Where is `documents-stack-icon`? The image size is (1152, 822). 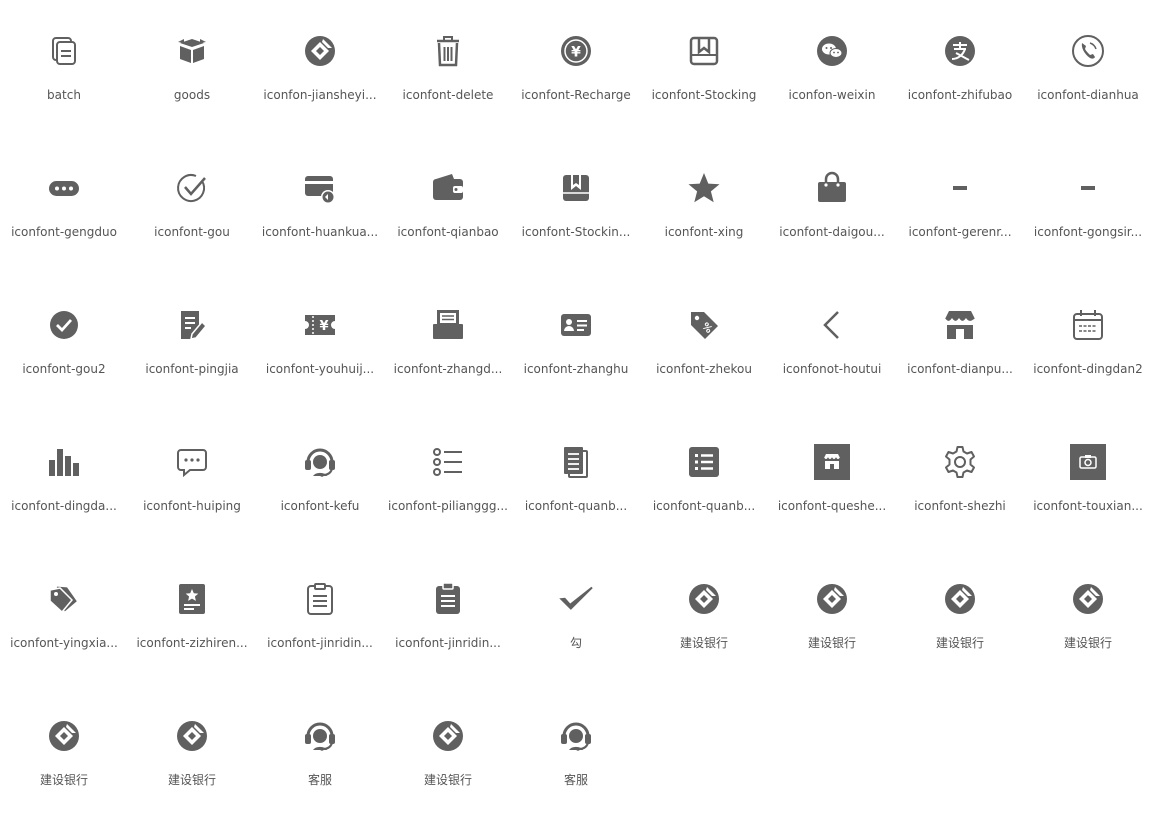
documents-stack-icon is located at coordinates (576, 462).